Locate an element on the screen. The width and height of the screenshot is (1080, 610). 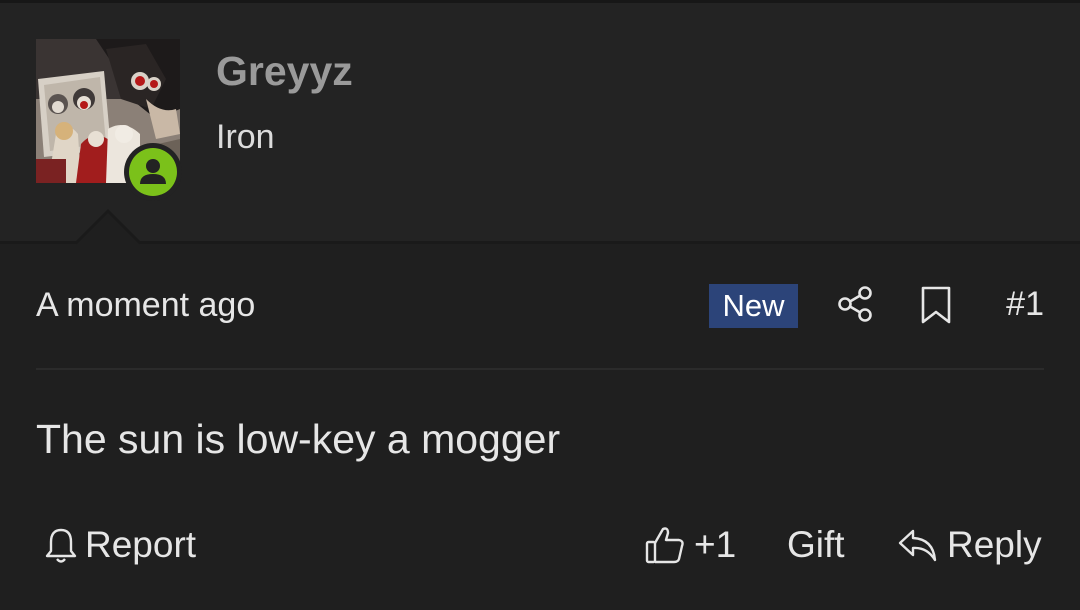
bell-icon is located at coordinates (61, 545).